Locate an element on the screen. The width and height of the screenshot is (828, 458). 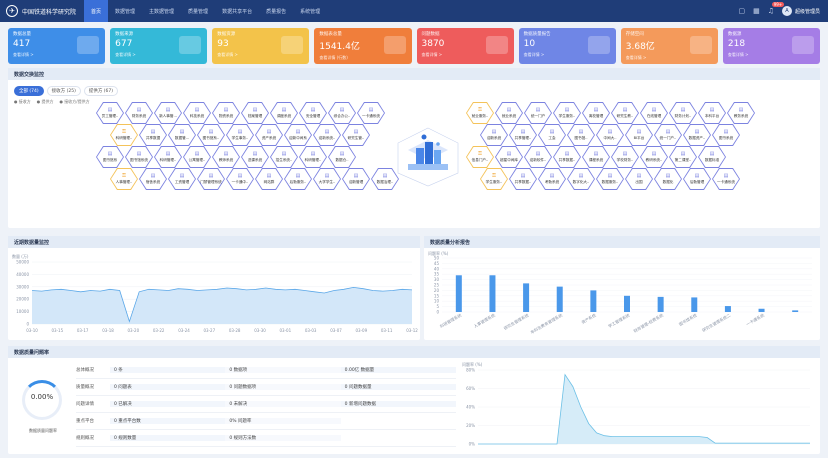
grid-icon: ▦ is located at coordinates (756, 11).